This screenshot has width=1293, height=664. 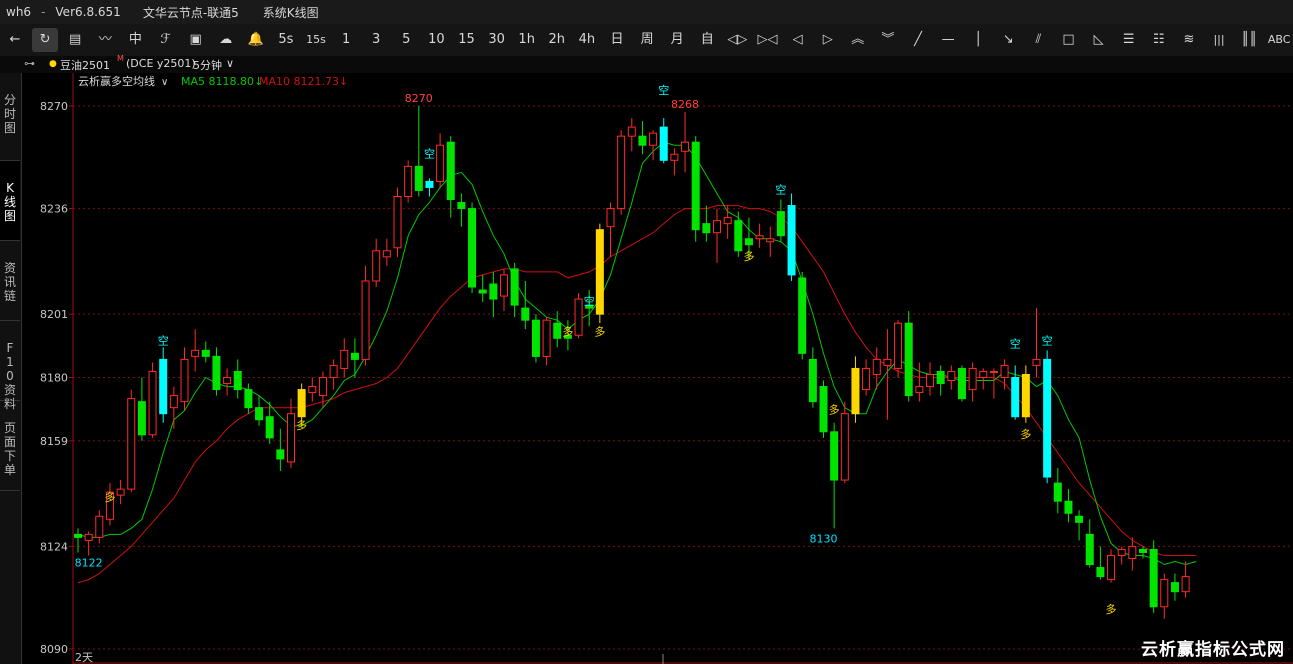 What do you see at coordinates (135, 40) in the screenshot?
I see `candle-icon: 中` at bounding box center [135, 40].